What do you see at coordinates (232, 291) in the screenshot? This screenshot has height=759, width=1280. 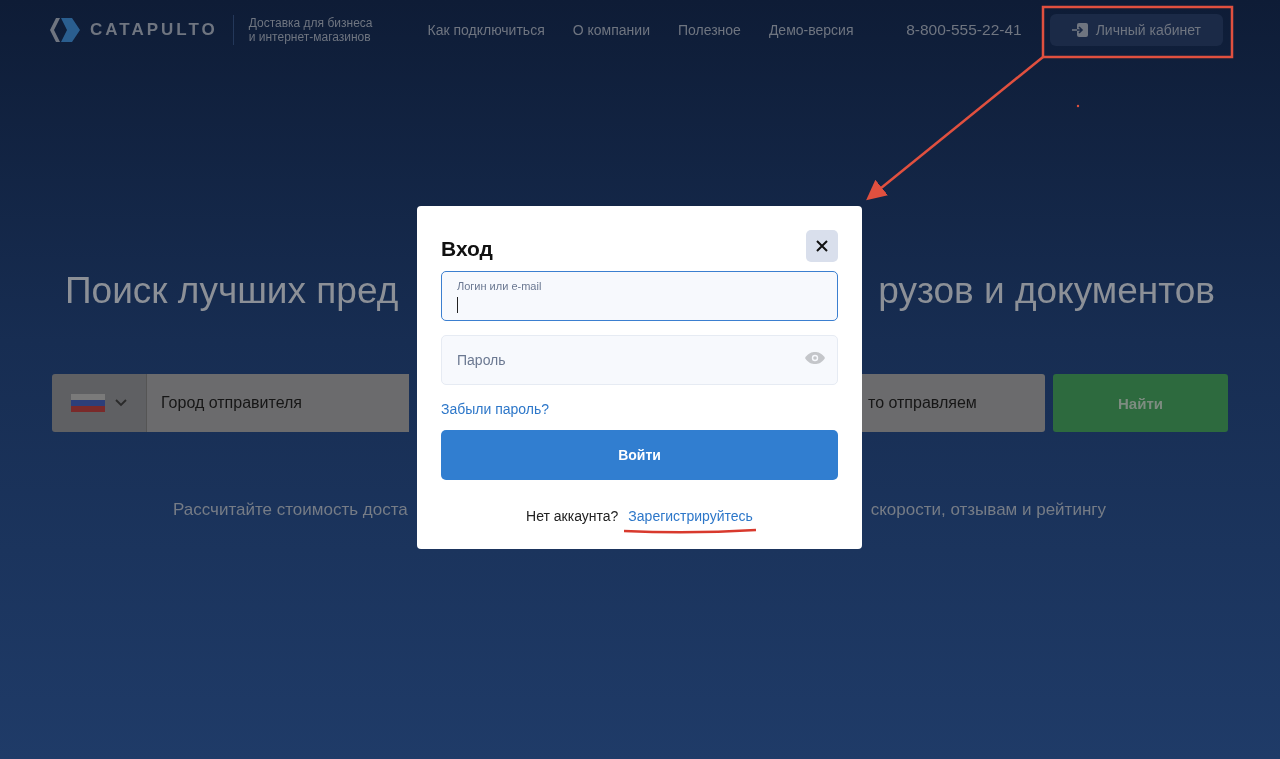 I see `hero-title: Поиск лучших пред` at bounding box center [232, 291].